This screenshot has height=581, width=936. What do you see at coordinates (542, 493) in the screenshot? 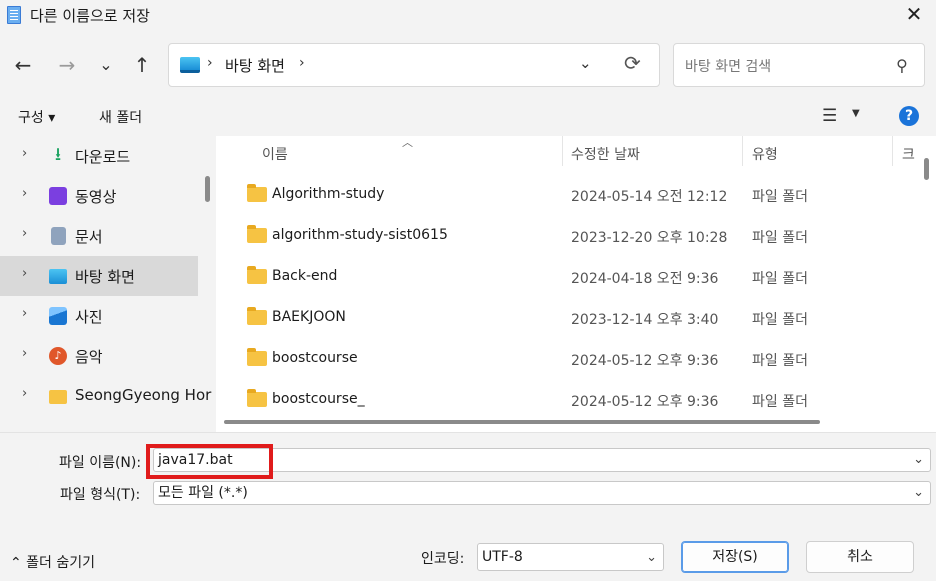
I see `filetype-select: 모든 파일 (*.*) ⌄` at bounding box center [542, 493].